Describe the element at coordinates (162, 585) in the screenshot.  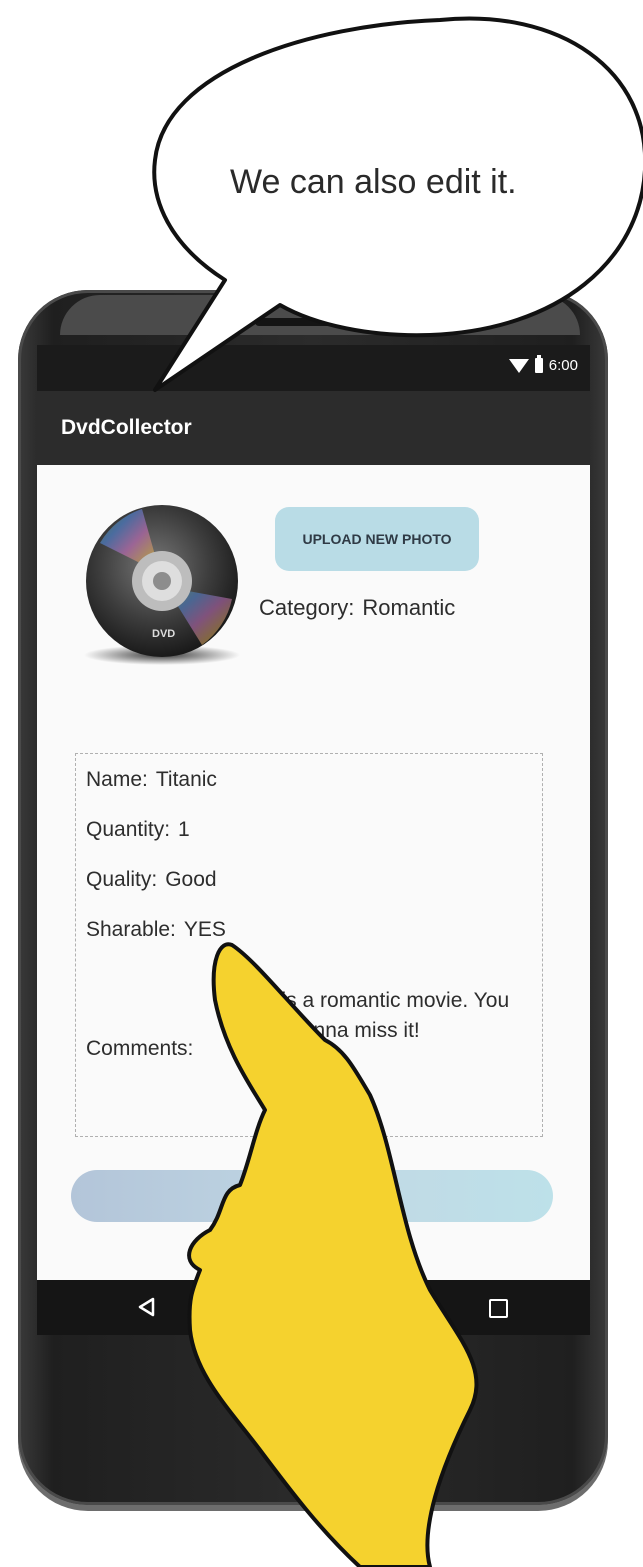
I see `dvd-disc-icon: DVD` at that location.